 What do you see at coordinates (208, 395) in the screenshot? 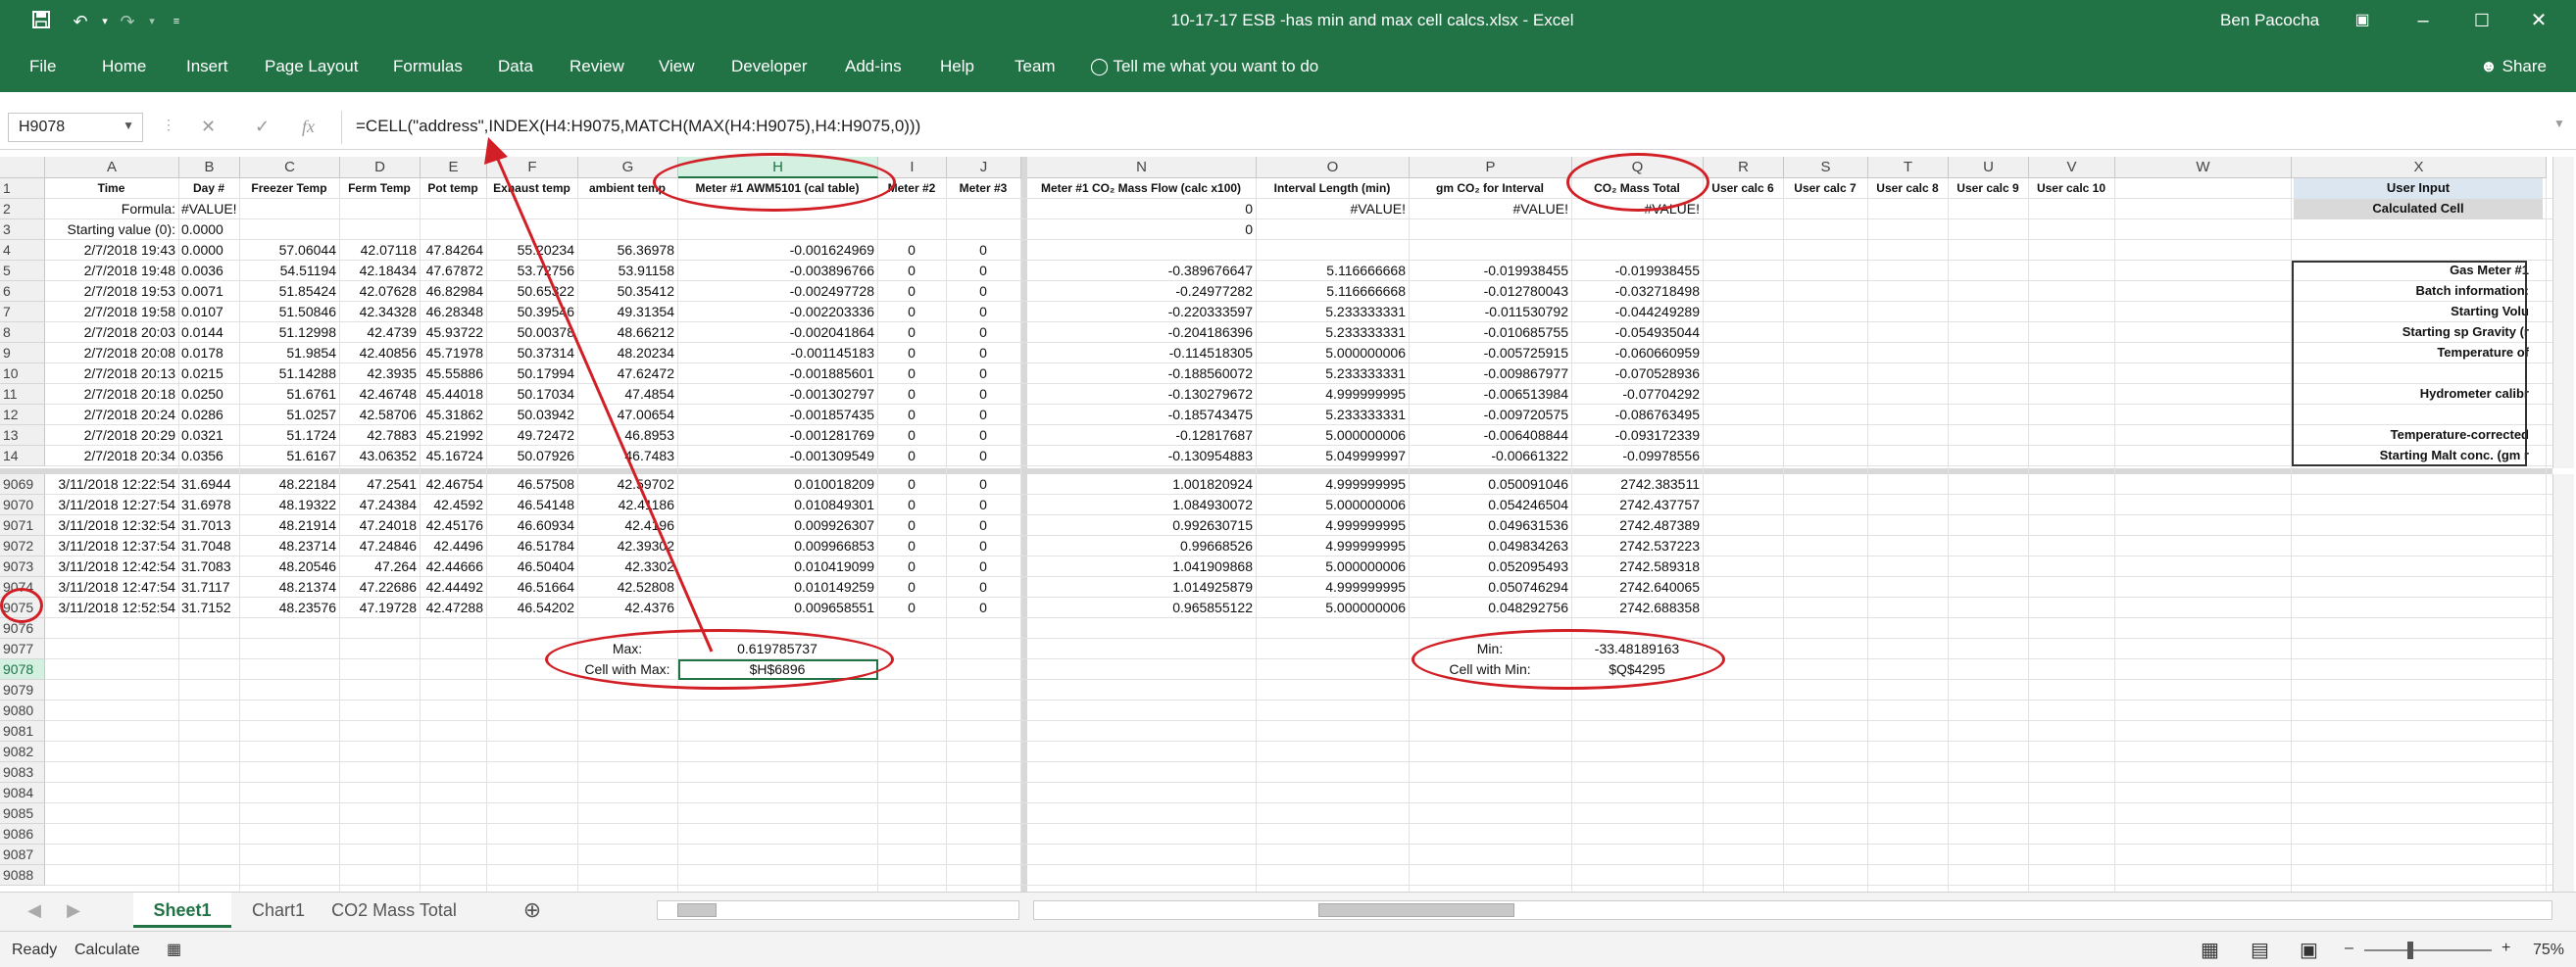
I see `cell-b11: 0.0250` at bounding box center [208, 395].